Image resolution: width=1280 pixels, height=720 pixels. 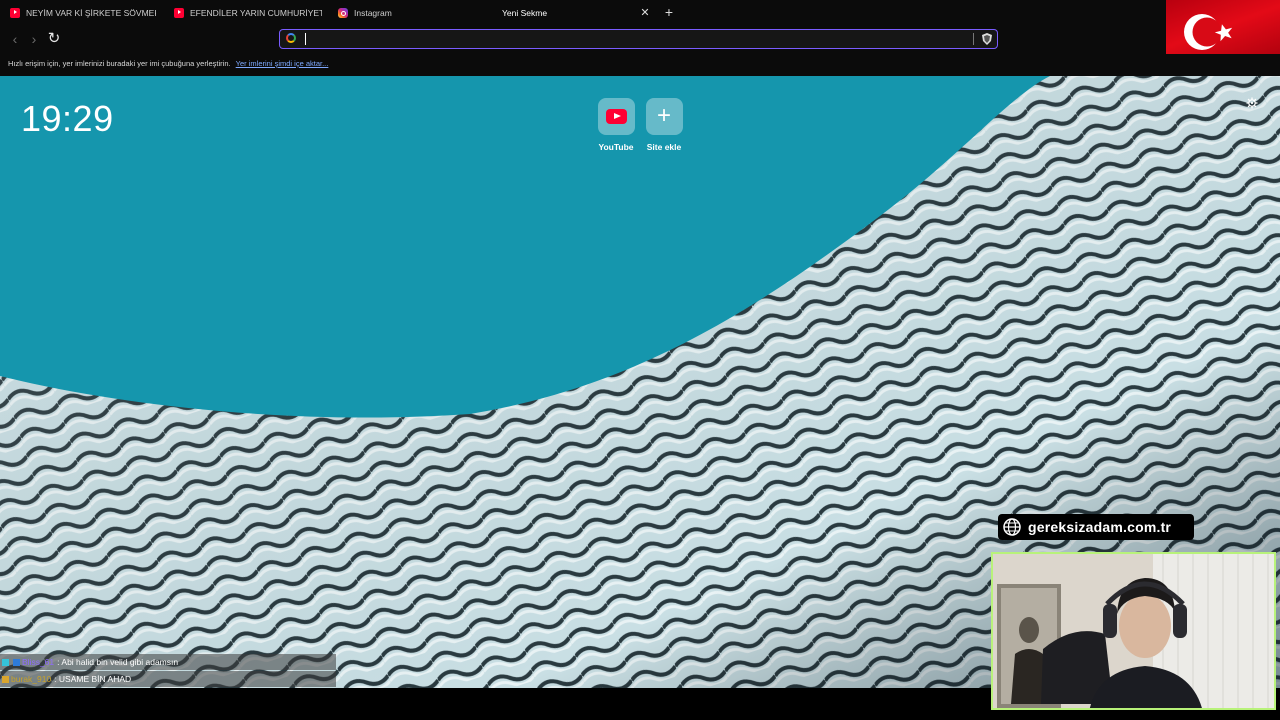 What do you see at coordinates (987, 39) in the screenshot?
I see `shield-icon` at bounding box center [987, 39].